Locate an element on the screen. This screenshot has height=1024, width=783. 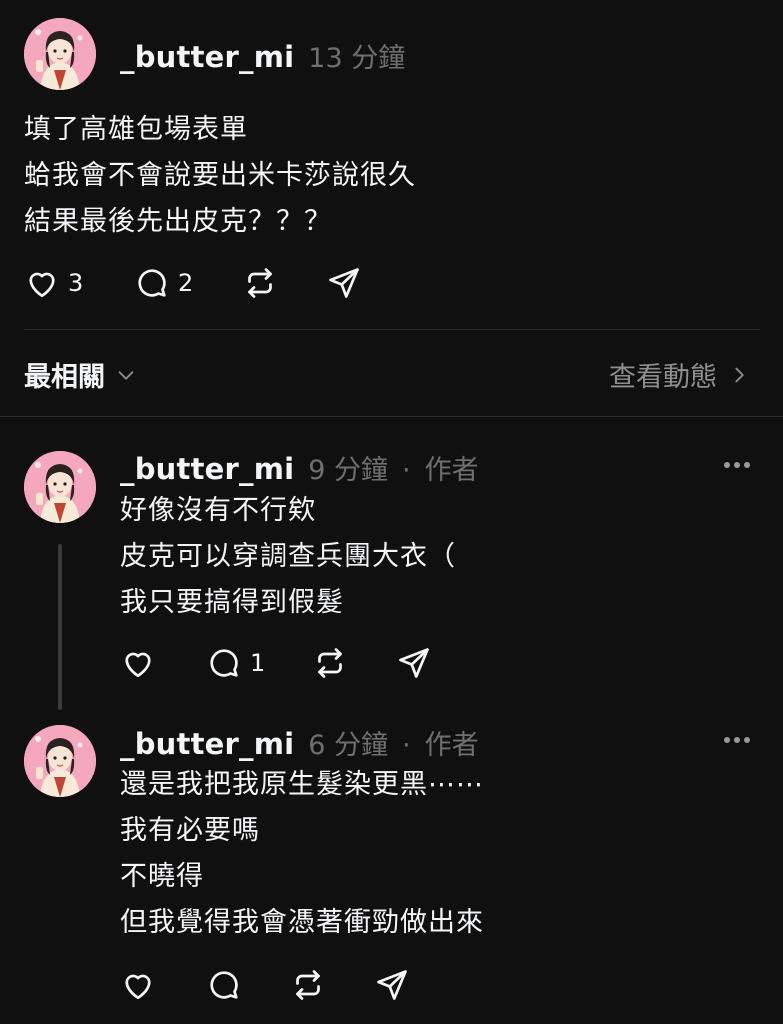
post-line: 蛤我會不會說要出米卡莎說很久 is located at coordinates (220, 175).